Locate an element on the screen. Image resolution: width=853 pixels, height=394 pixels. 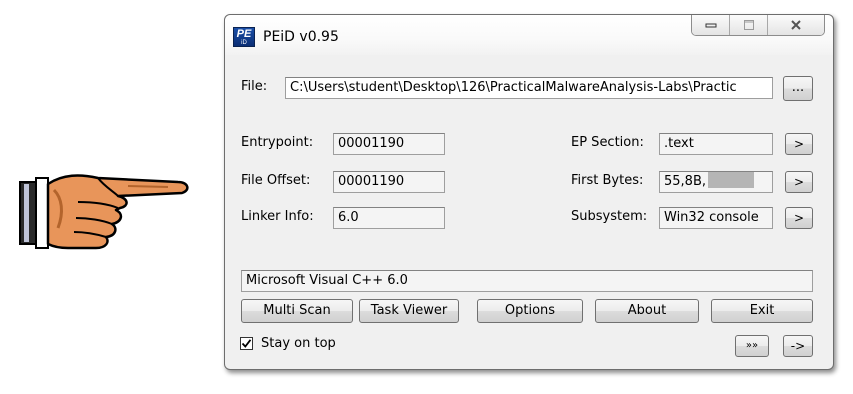
subsystem-label: Subsystem: is located at coordinates (609, 216).